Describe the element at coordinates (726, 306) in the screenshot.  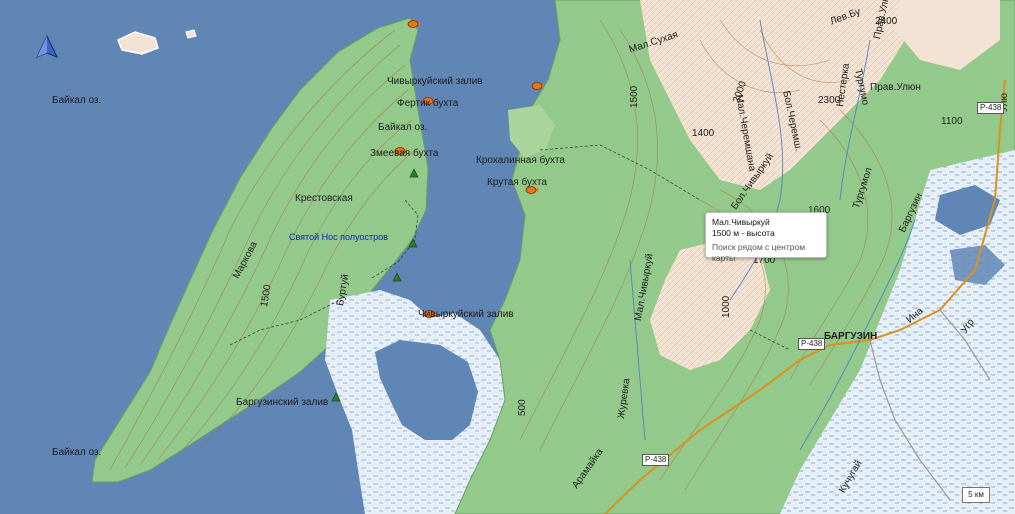
I see `label-h1000: 1000` at that location.